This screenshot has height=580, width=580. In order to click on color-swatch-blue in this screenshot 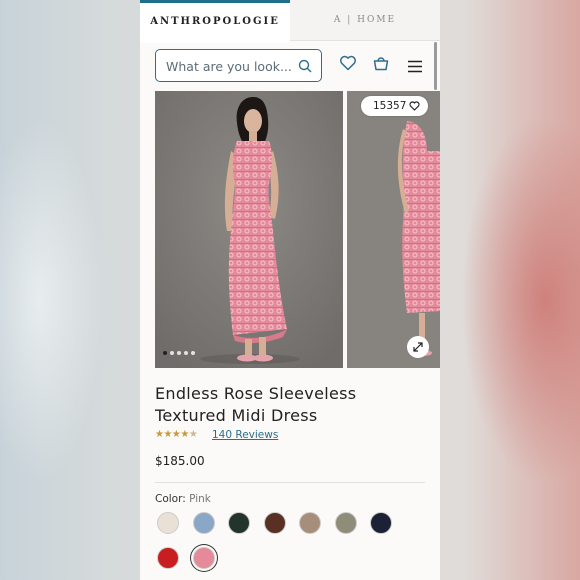, I will do `click(203, 523)`.